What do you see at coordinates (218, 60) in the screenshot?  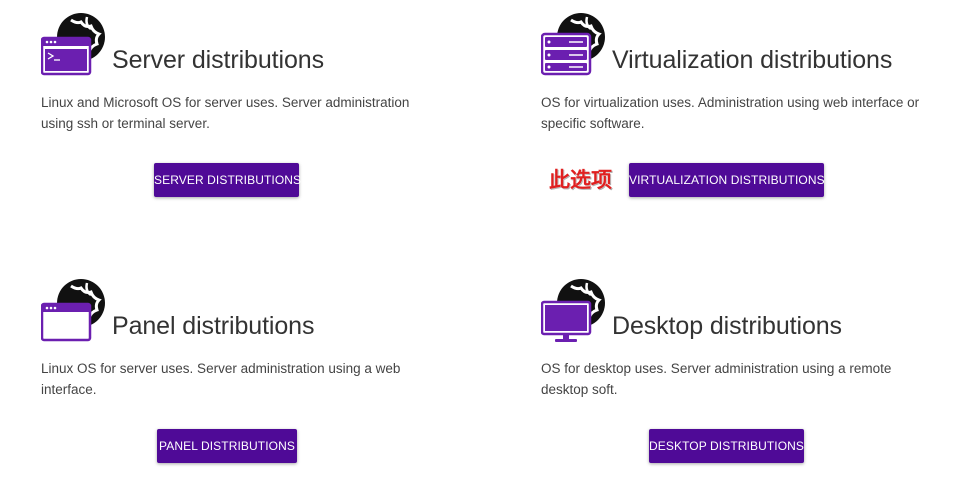 I see `card-title: Server distributions` at bounding box center [218, 60].